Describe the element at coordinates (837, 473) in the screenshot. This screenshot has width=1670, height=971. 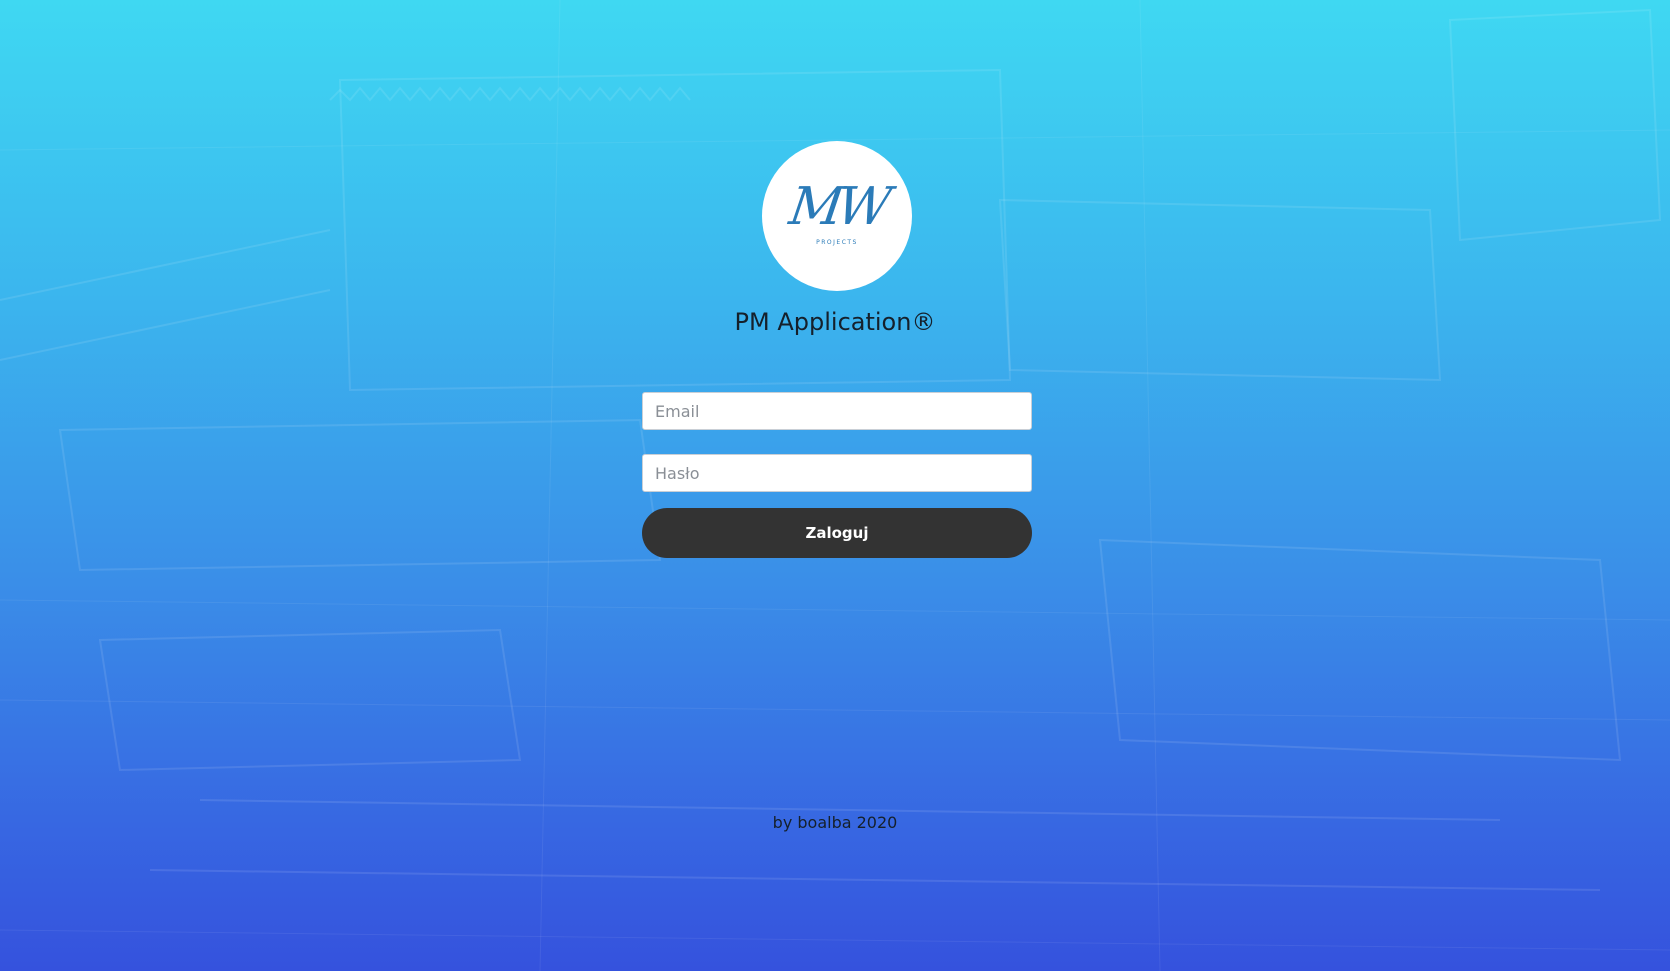
I see `password-field` at that location.